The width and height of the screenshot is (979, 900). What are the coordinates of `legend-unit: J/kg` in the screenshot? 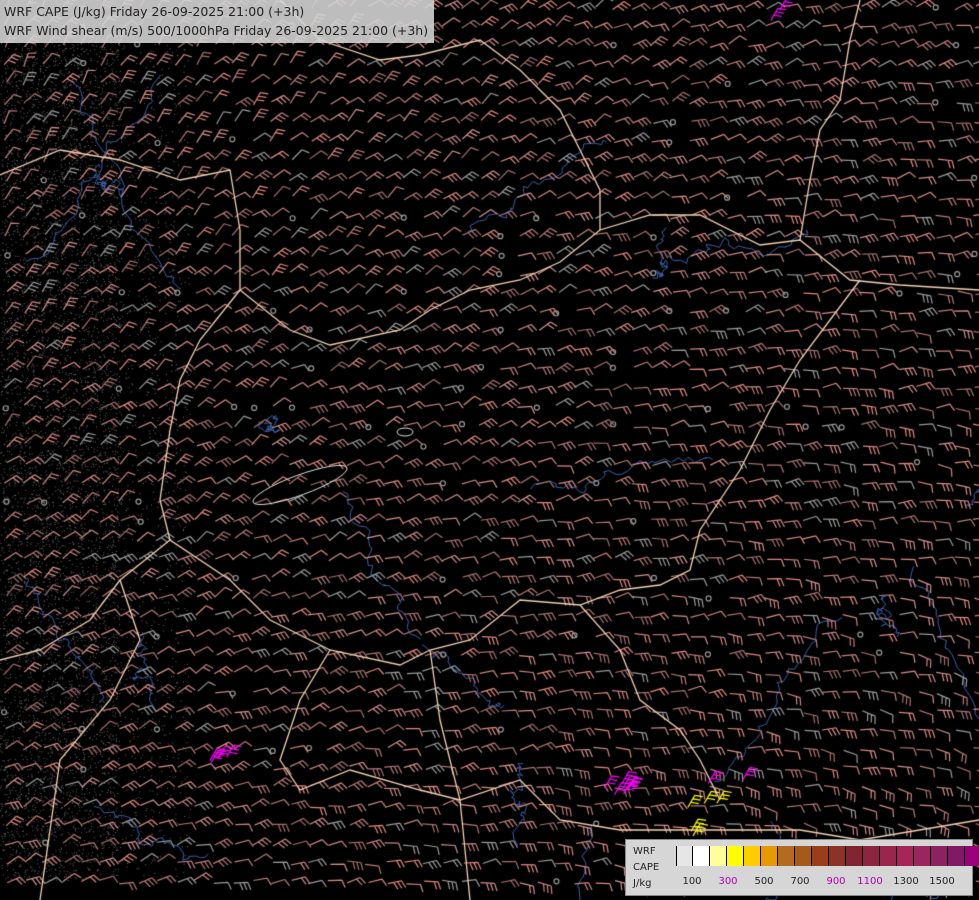 It's located at (642, 883).